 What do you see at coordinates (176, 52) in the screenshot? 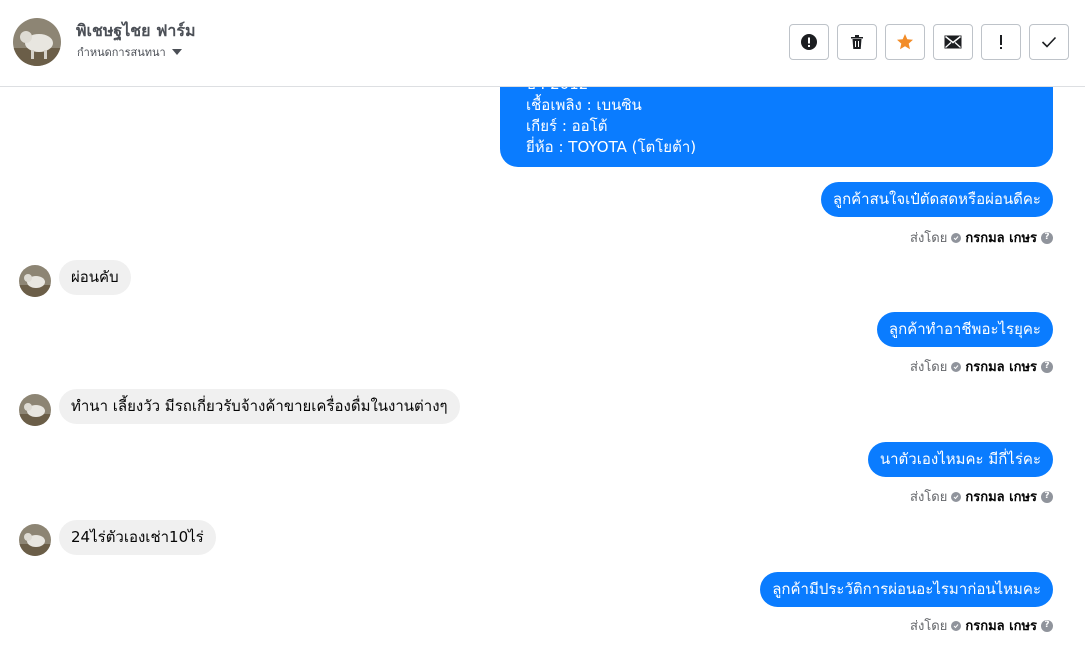
I see `caret-down-icon` at bounding box center [176, 52].